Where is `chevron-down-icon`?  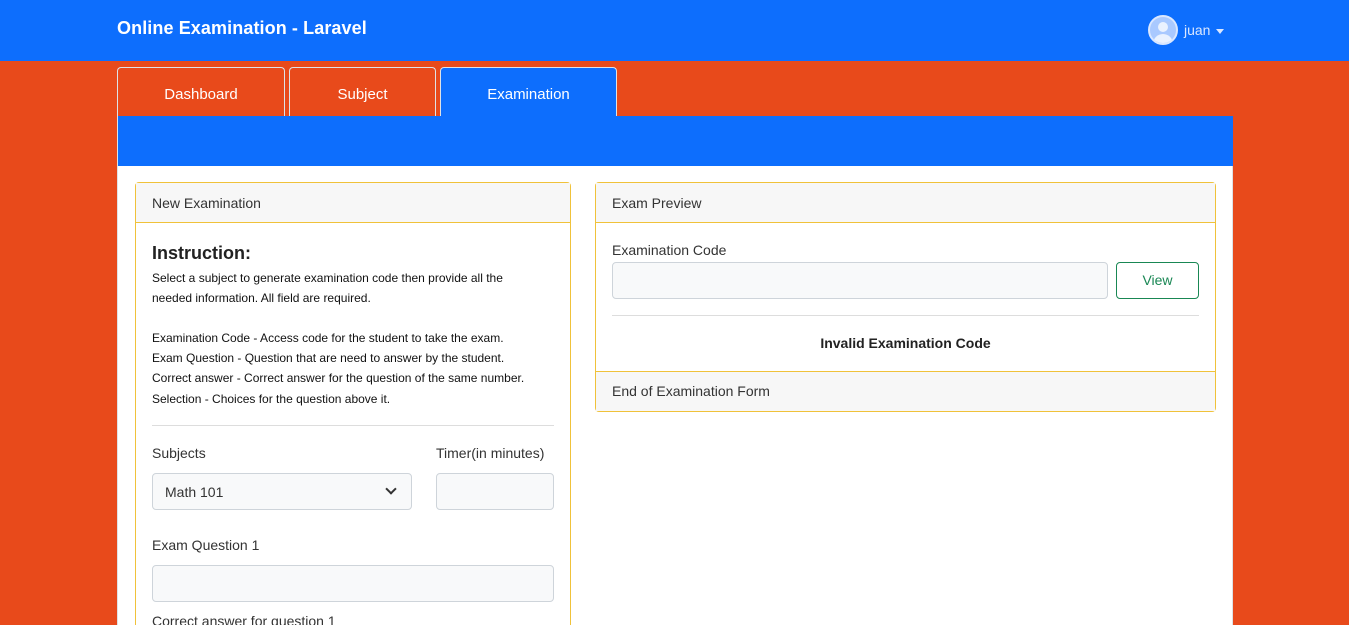 chevron-down-icon is located at coordinates (391, 489).